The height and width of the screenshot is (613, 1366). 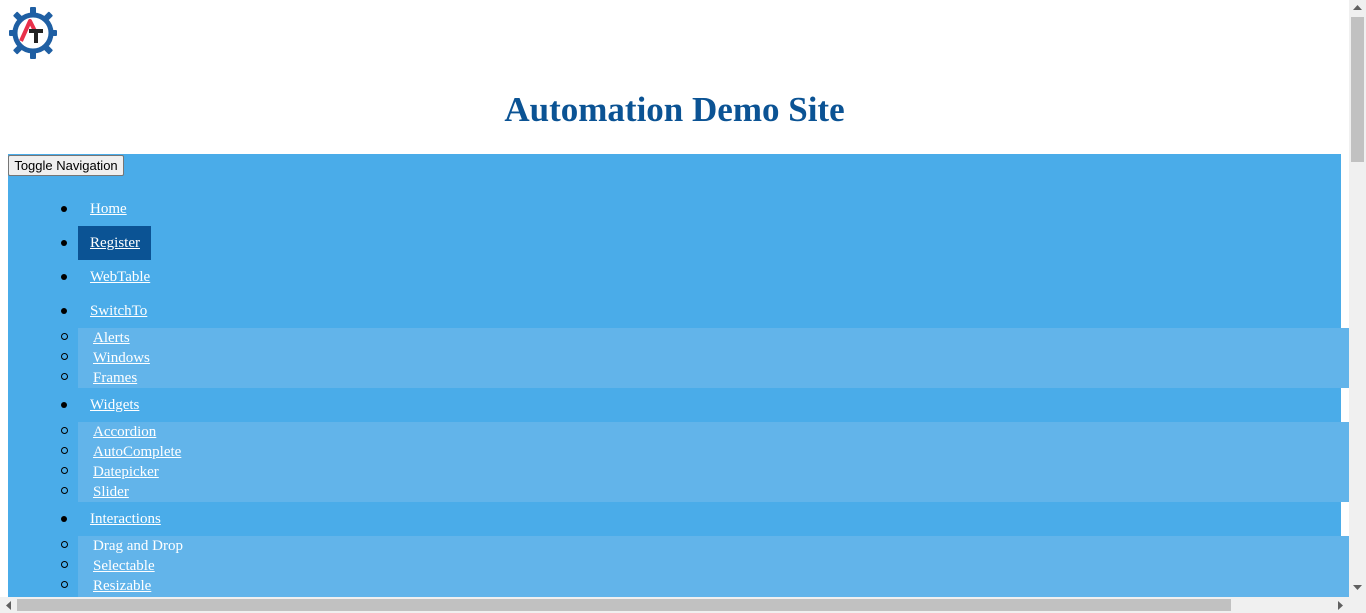 What do you see at coordinates (1357, 588) in the screenshot?
I see `scroll-down-arrow-icon` at bounding box center [1357, 588].